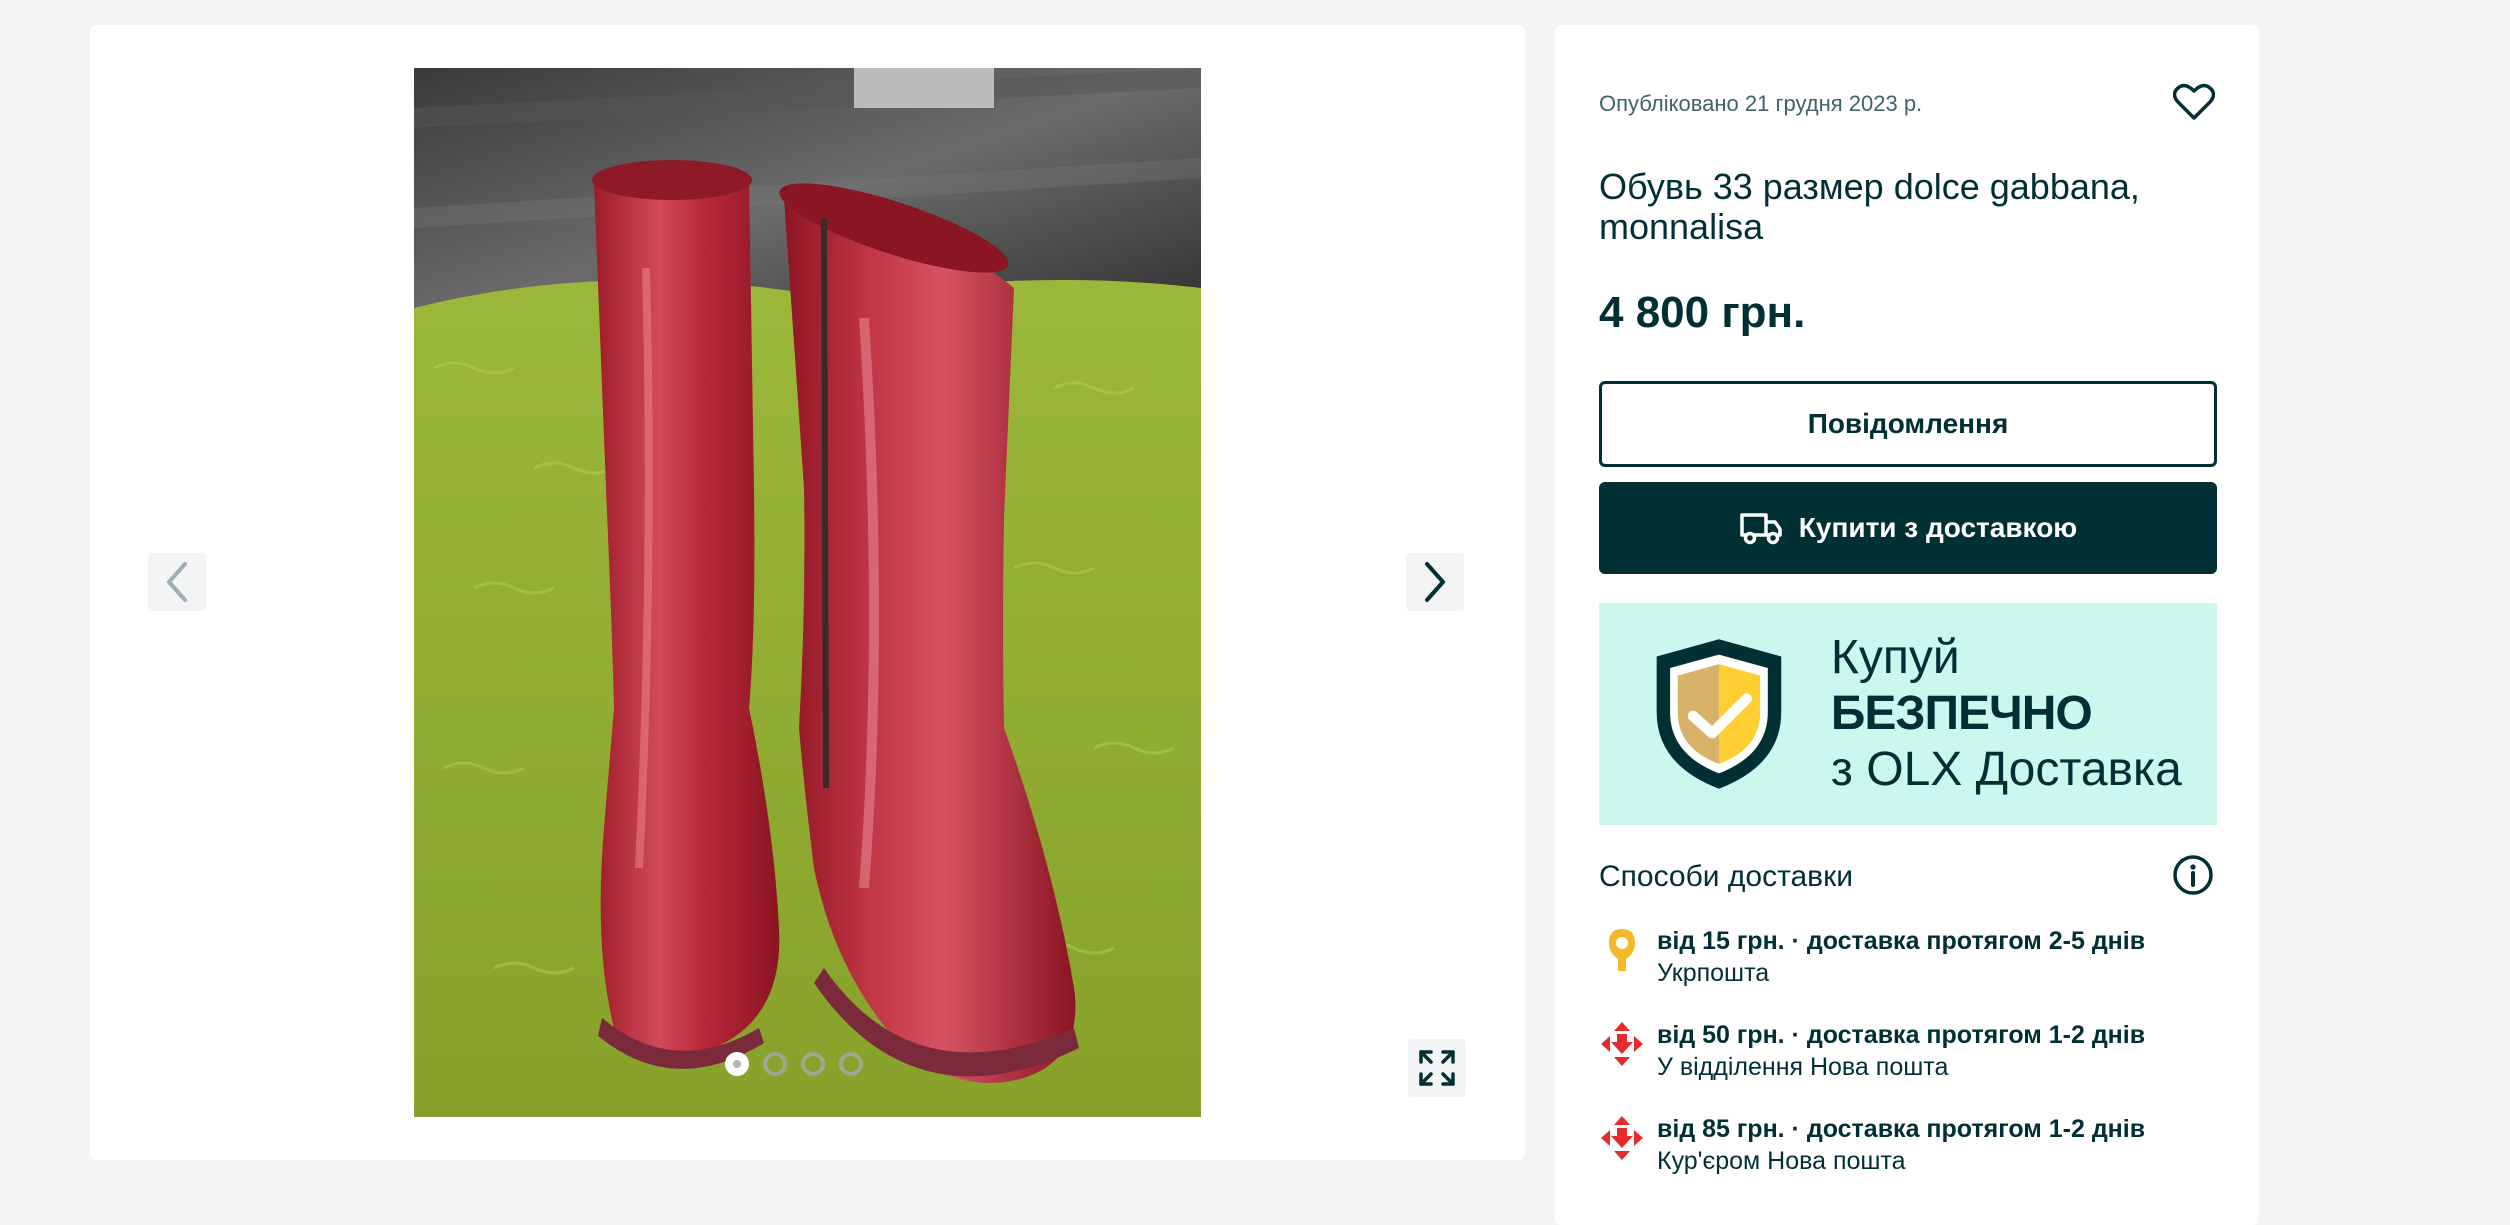 This screenshot has height=1225, width=2510. Describe the element at coordinates (1869, 206) in the screenshot. I see `listing-title: Обувь 33 размер dolce gabbana, monnalisa` at that location.